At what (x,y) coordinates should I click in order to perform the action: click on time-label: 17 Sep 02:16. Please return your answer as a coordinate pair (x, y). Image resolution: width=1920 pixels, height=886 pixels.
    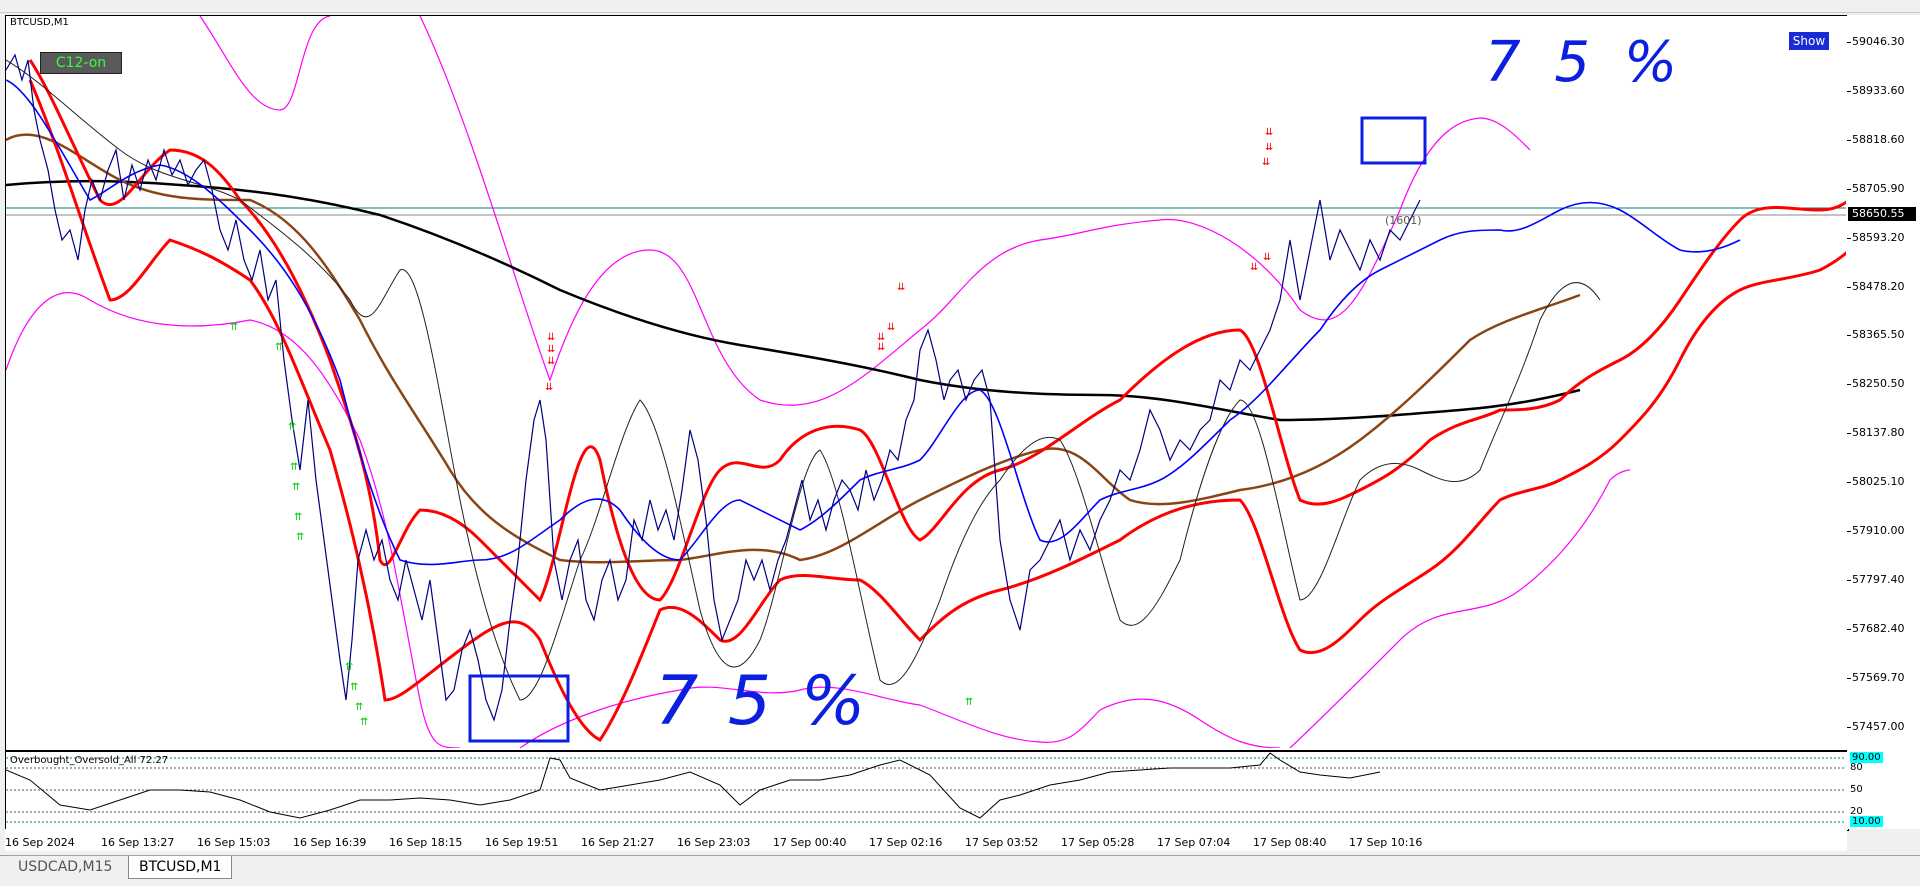
    Looking at the image, I should click on (906, 842).